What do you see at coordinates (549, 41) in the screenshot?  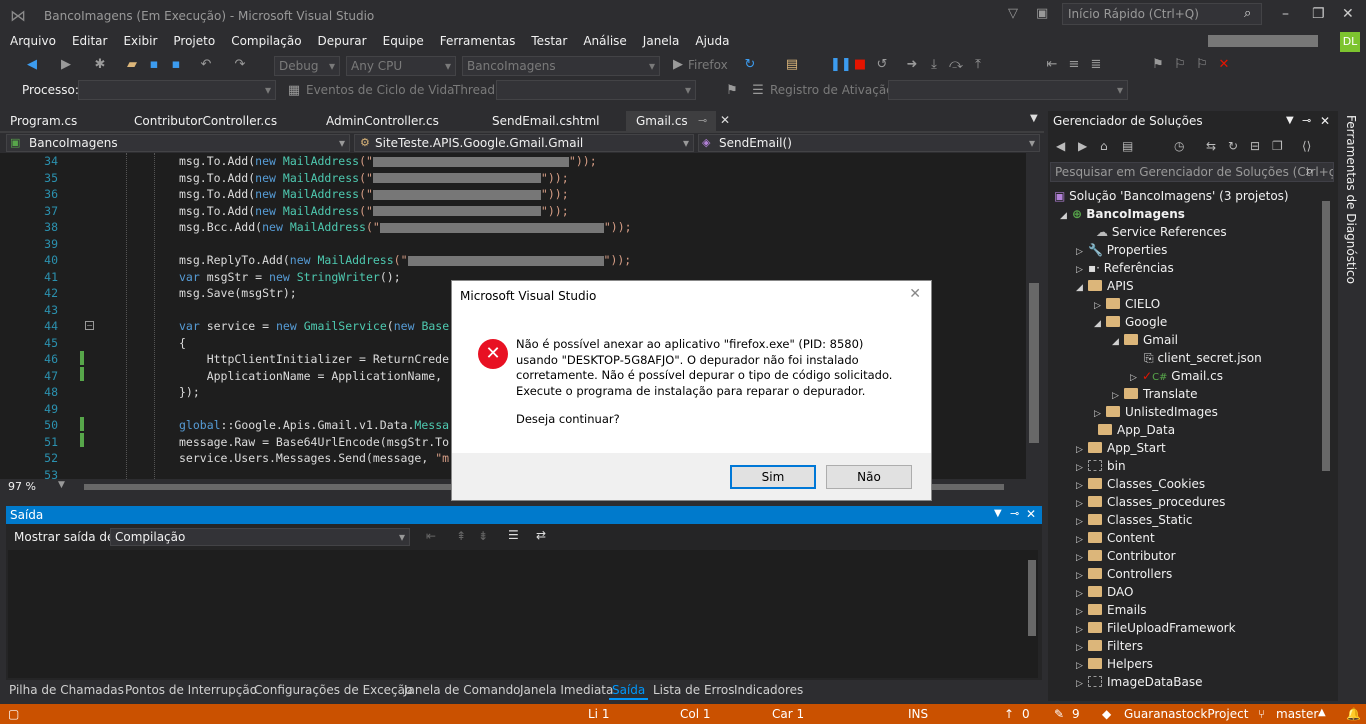 I see `menu-testar: Testar` at bounding box center [549, 41].